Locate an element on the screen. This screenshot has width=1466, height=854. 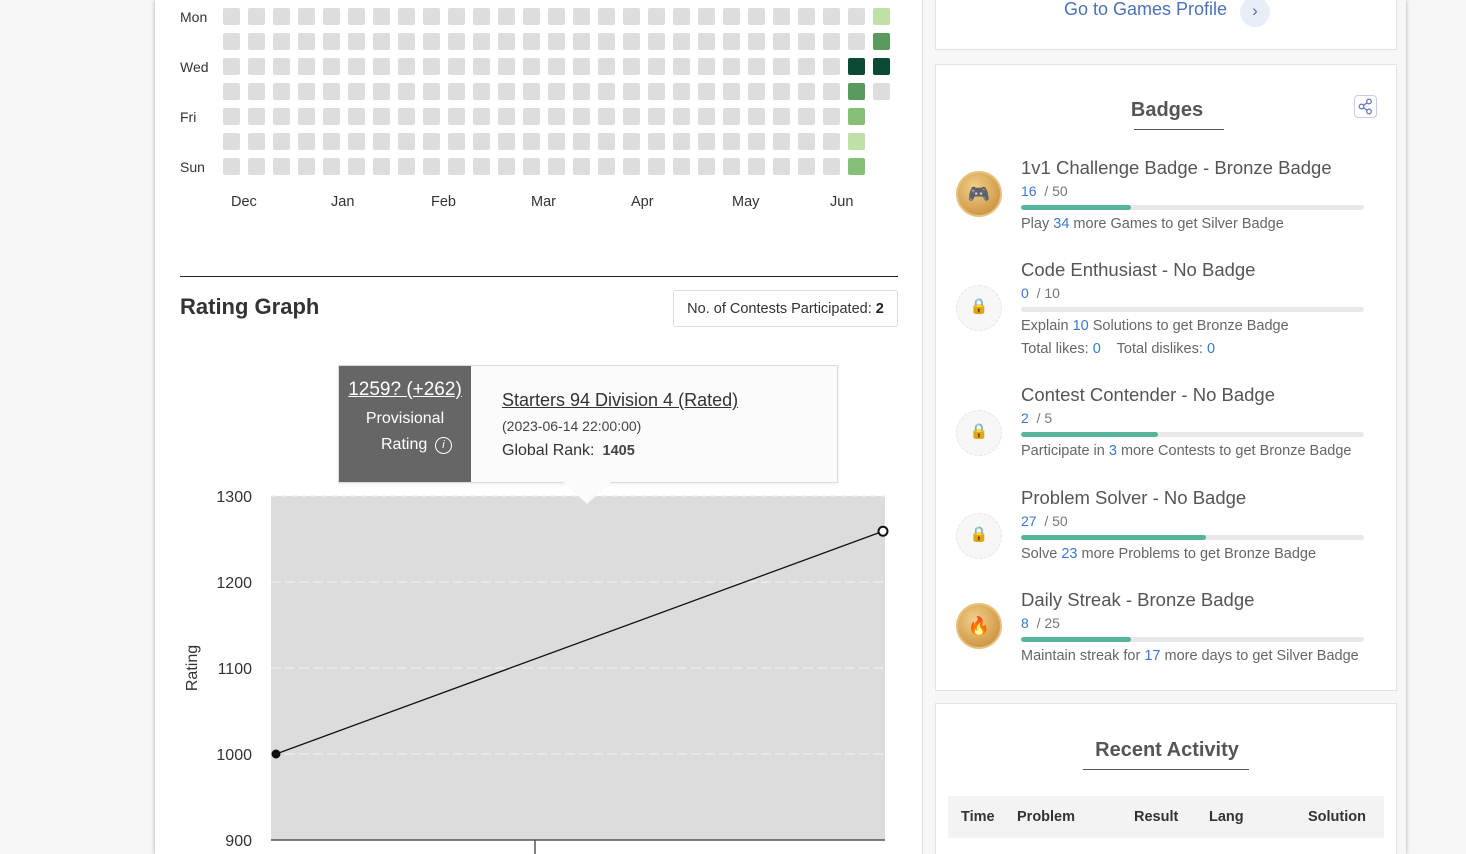
tooltip-rating: 1259? (+262) is located at coordinates (405, 390).